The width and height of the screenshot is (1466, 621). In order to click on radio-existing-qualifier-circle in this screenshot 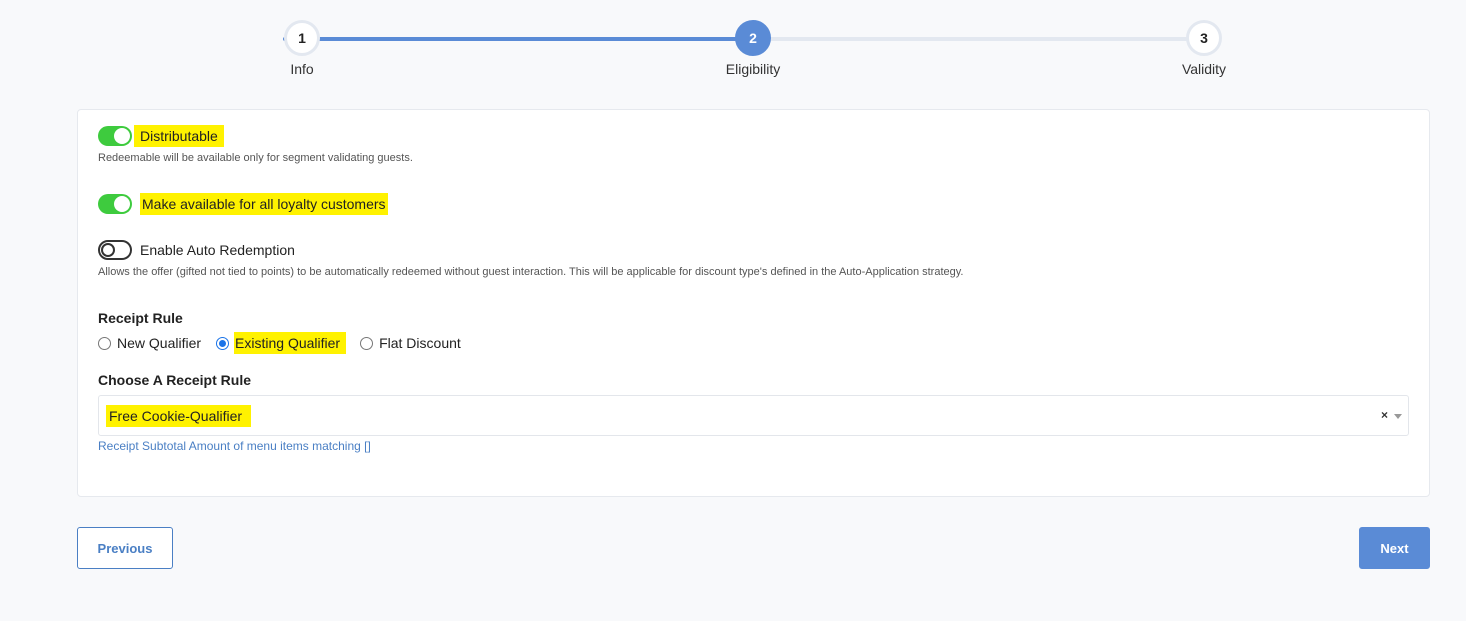, I will do `click(223, 343)`.